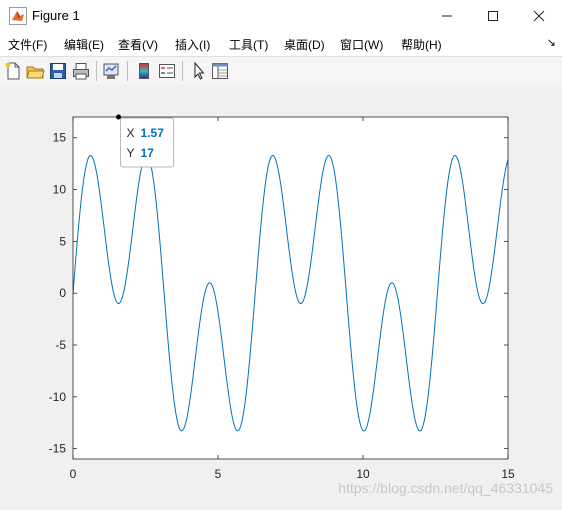  I want to click on title-bar: Figure 1, so click(281, 16).